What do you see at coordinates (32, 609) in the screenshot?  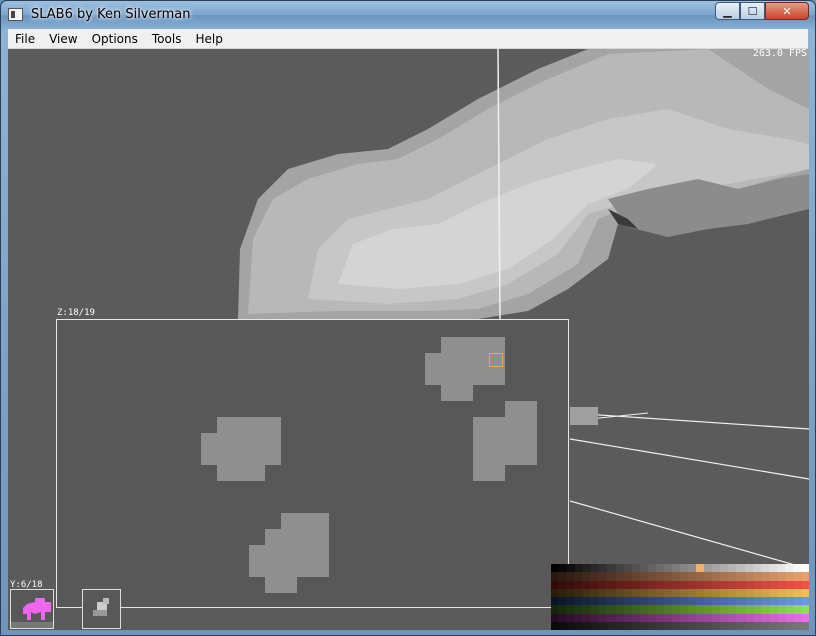 I see `y-slice-thumbnail` at bounding box center [32, 609].